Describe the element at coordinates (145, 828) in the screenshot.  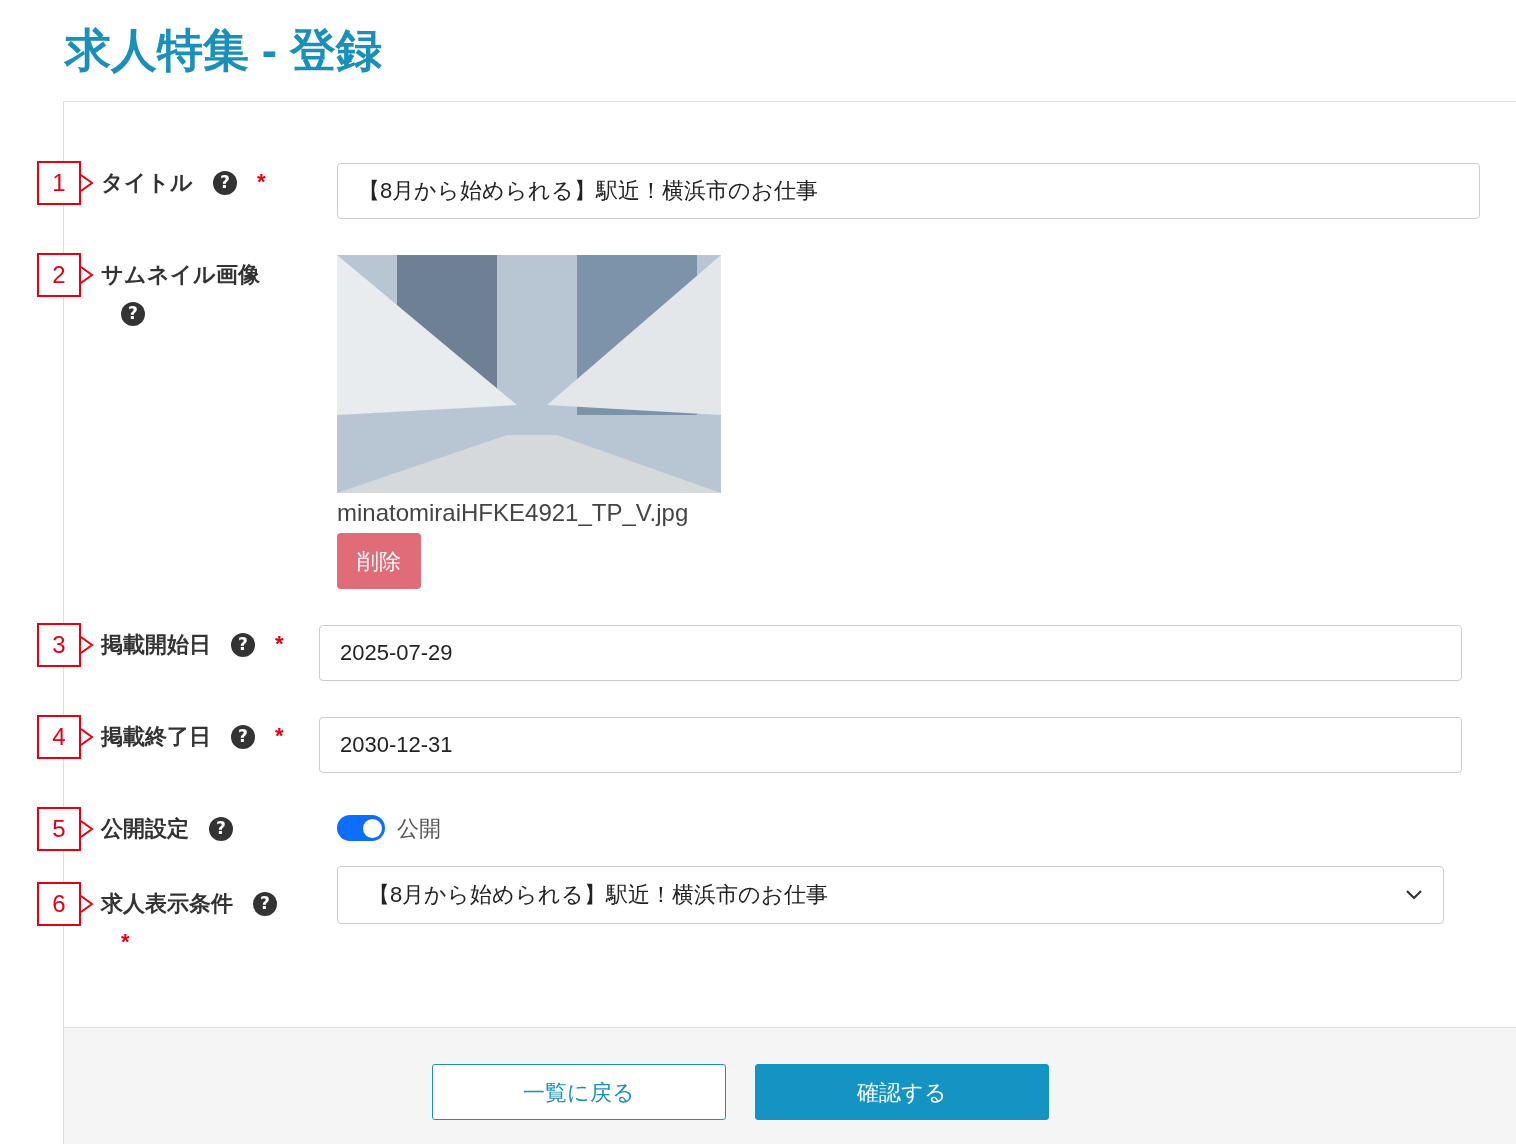
I see `field-label: 公開設定` at that location.